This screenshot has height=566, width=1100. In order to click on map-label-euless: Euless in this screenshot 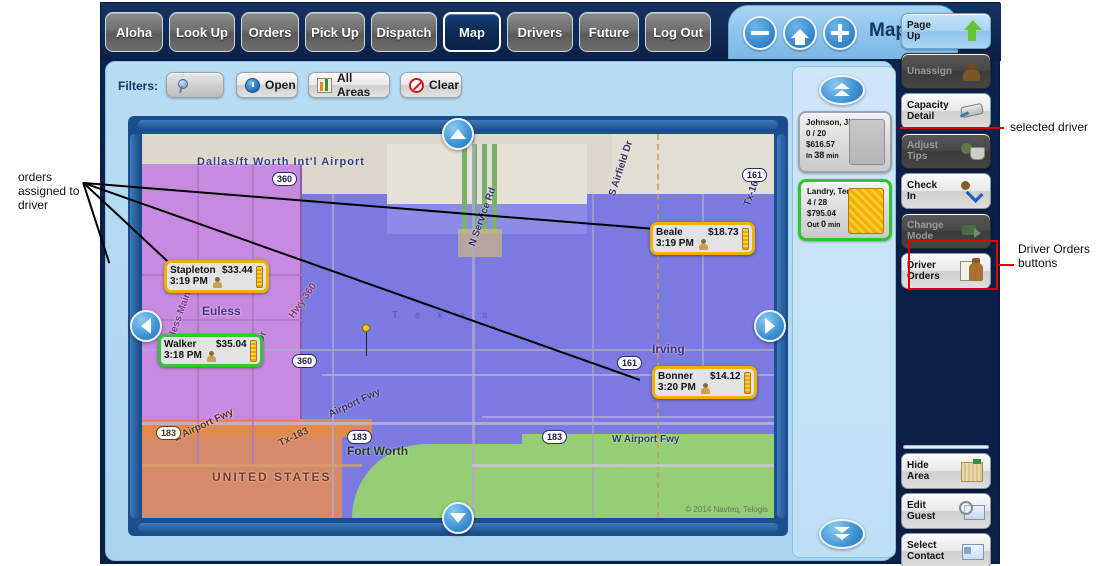, I will do `click(221, 311)`.